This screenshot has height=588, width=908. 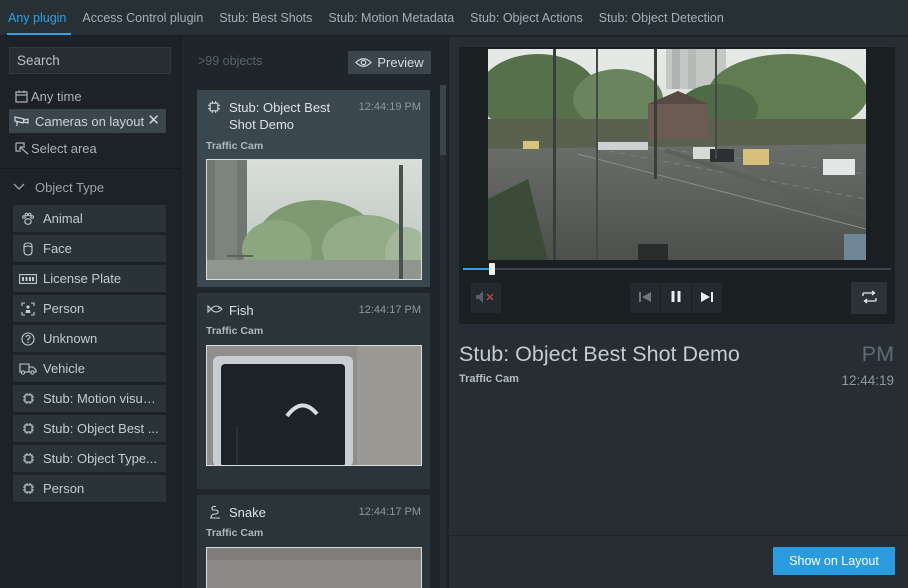 What do you see at coordinates (389, 107) in the screenshot?
I see `object-card-time: 12:44:19 PM` at bounding box center [389, 107].